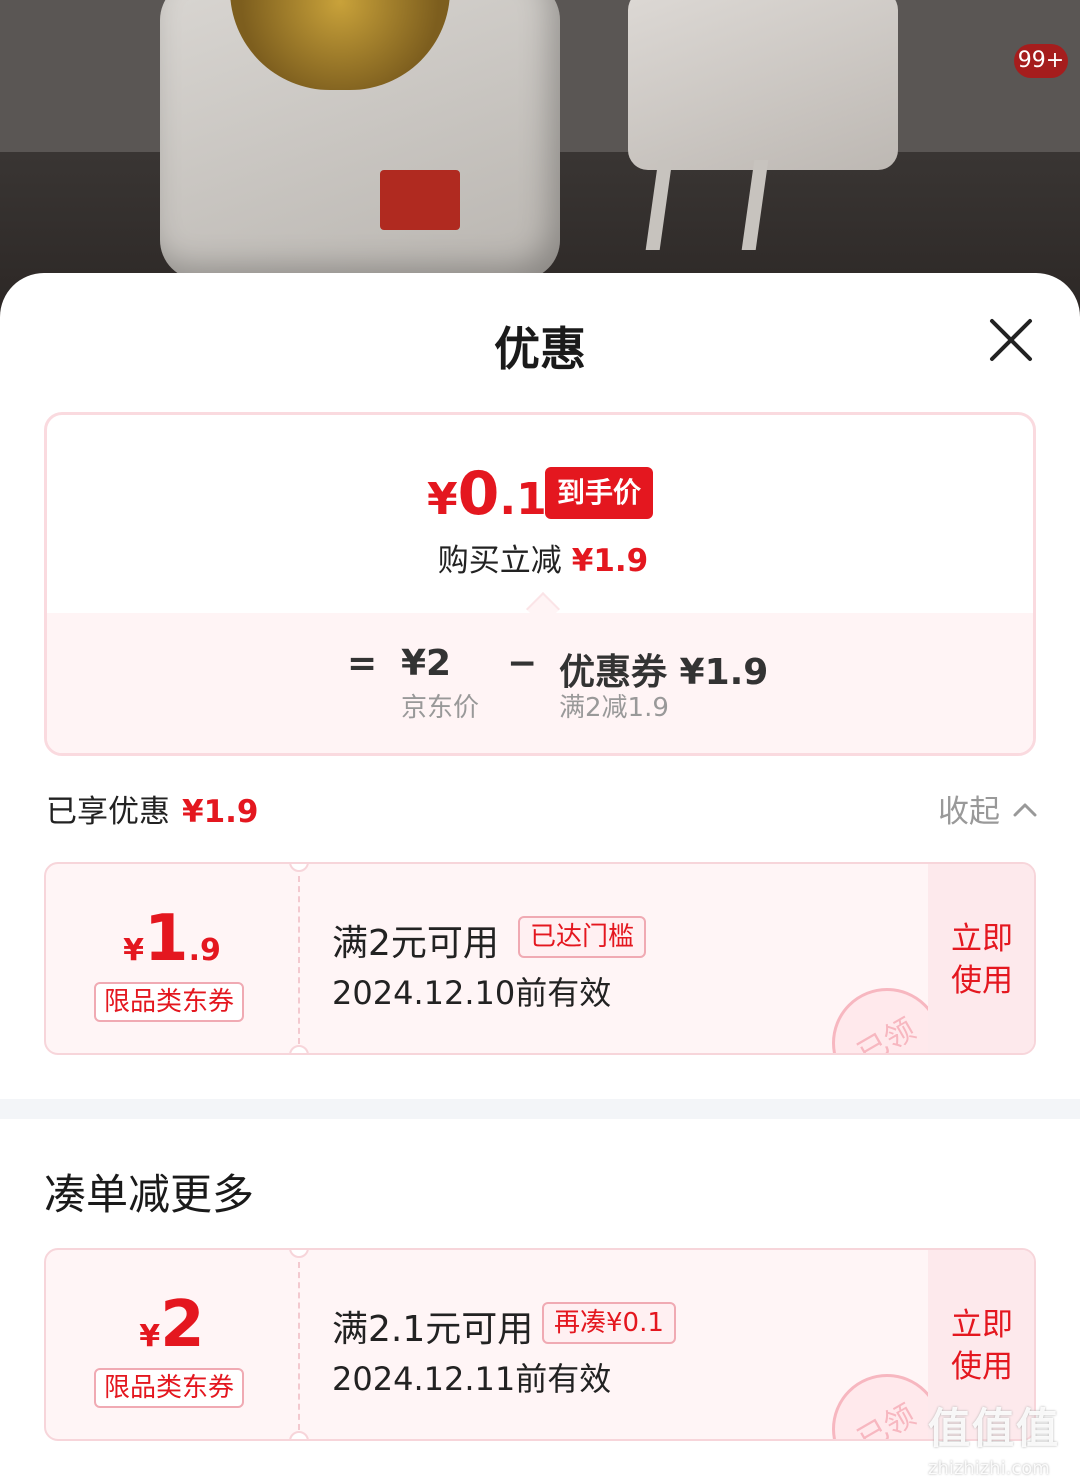 This screenshot has width=1080, height=1477. I want to click on minus-sign: −, so click(522, 663).